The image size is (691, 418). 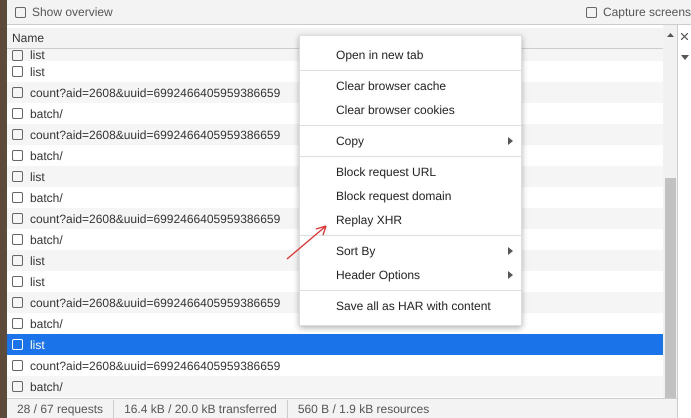 I want to click on status-text: 16.4 kB / 20.0 kB transferred, so click(x=200, y=409).